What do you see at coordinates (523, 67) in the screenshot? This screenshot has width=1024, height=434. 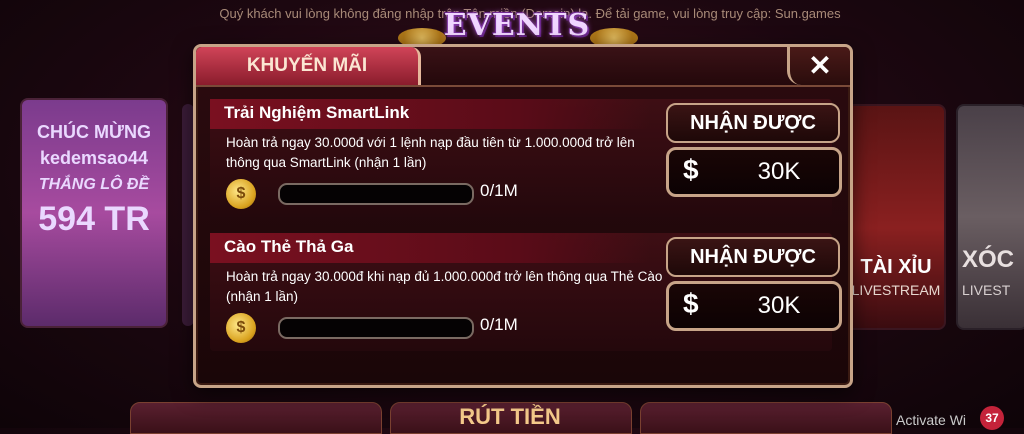 I see `dialog-header: KHUYẾN MÃI ✕` at bounding box center [523, 67].